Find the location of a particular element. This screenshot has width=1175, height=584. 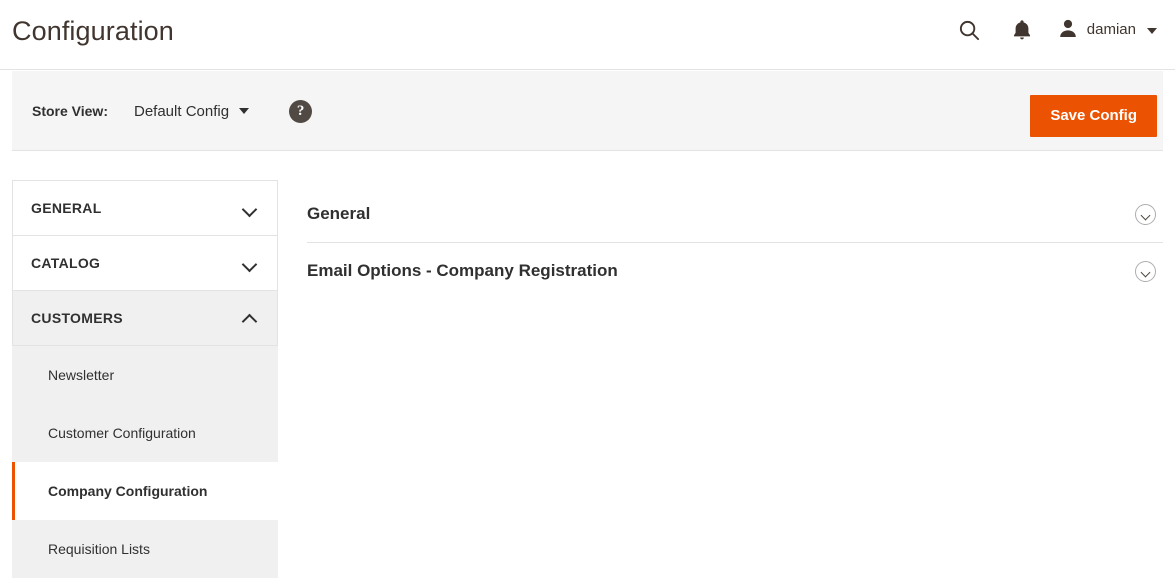

user-menu: damian is located at coordinates (1102, 30).